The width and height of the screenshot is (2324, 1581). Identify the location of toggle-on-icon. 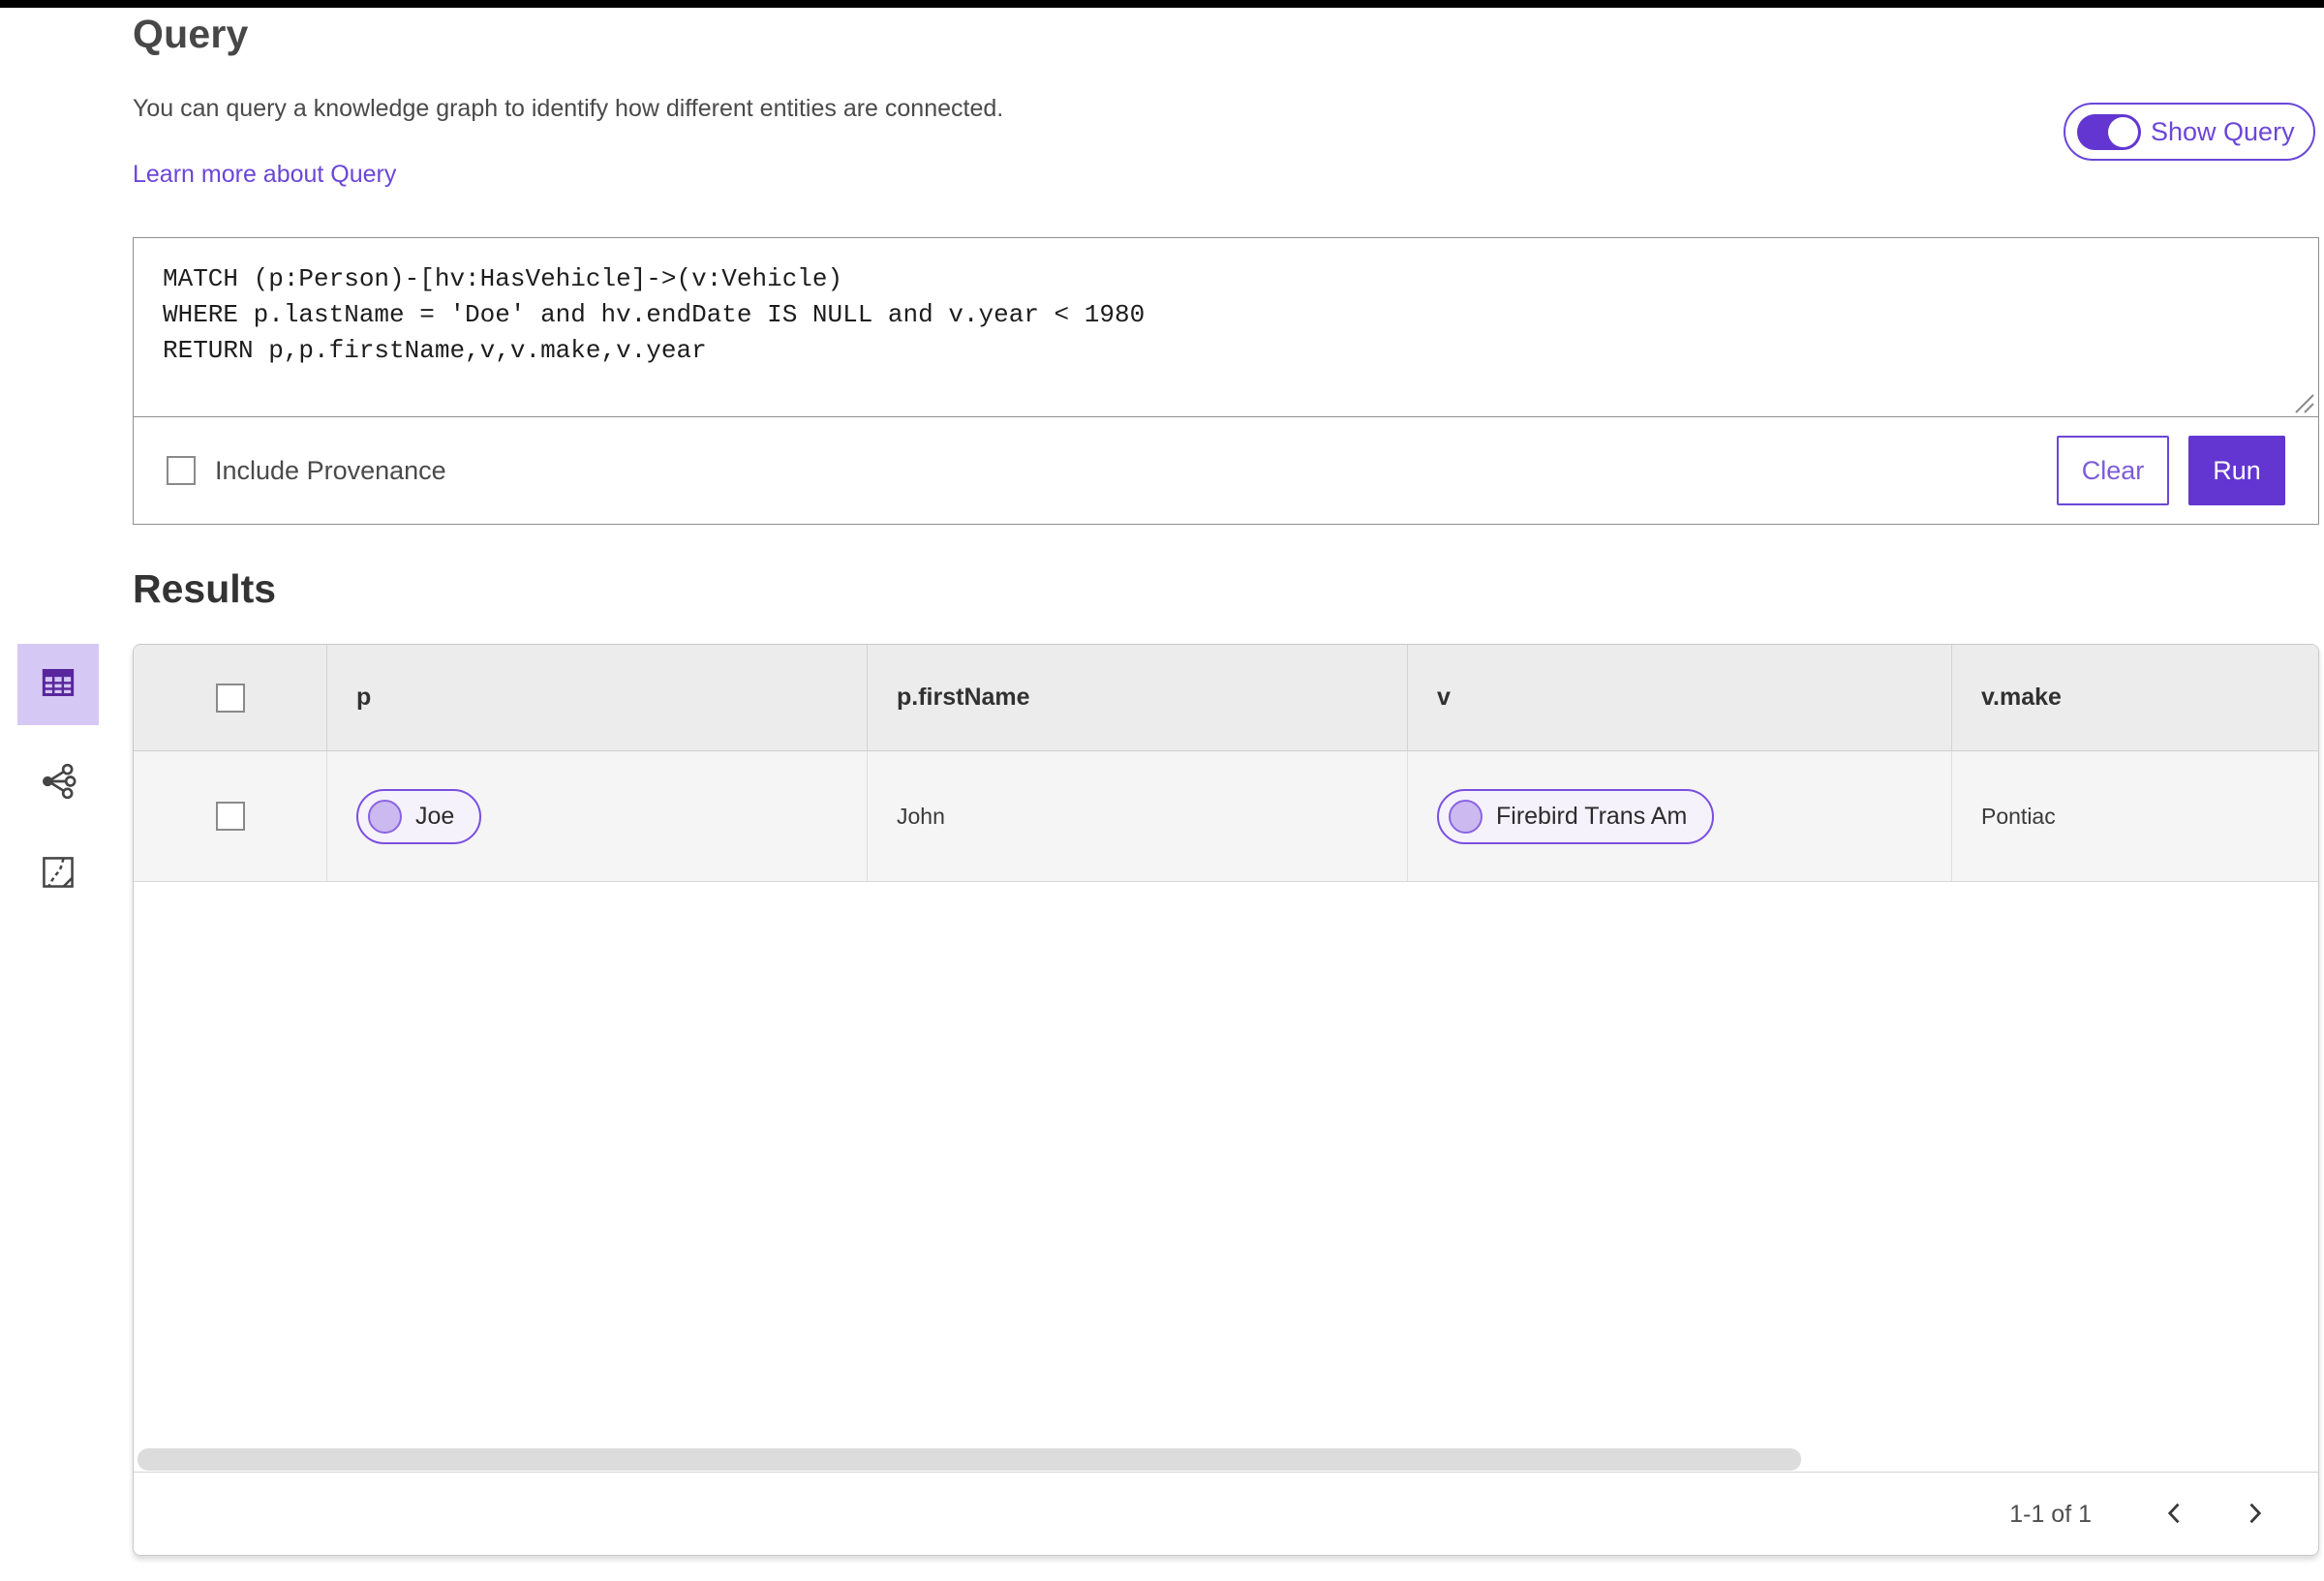
(2109, 131).